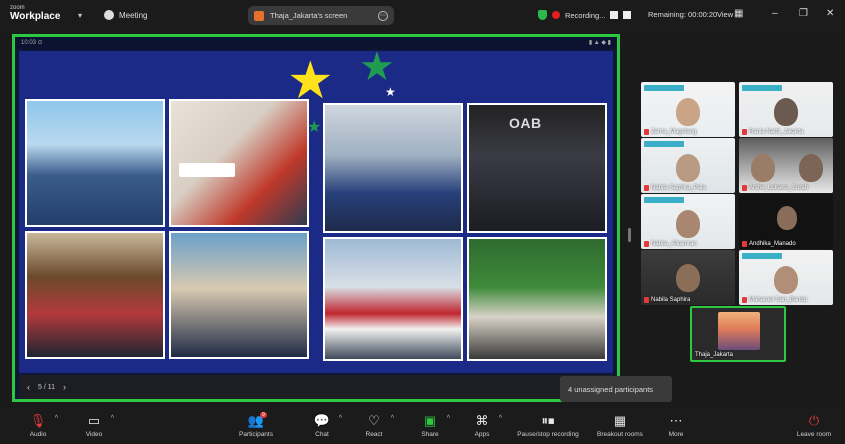  I want to click on close-button: ✕, so click(830, 13).